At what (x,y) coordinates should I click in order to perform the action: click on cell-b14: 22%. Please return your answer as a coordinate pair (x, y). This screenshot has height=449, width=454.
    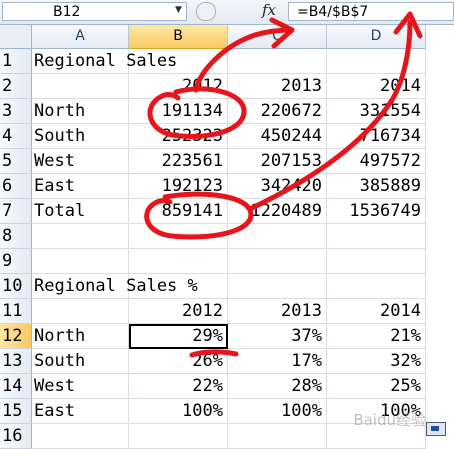
    Looking at the image, I should click on (178, 386).